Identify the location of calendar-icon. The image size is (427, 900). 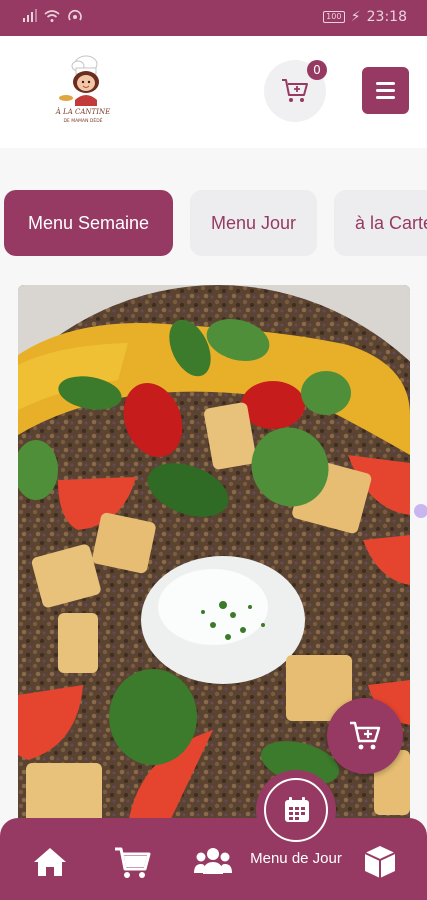
(297, 809).